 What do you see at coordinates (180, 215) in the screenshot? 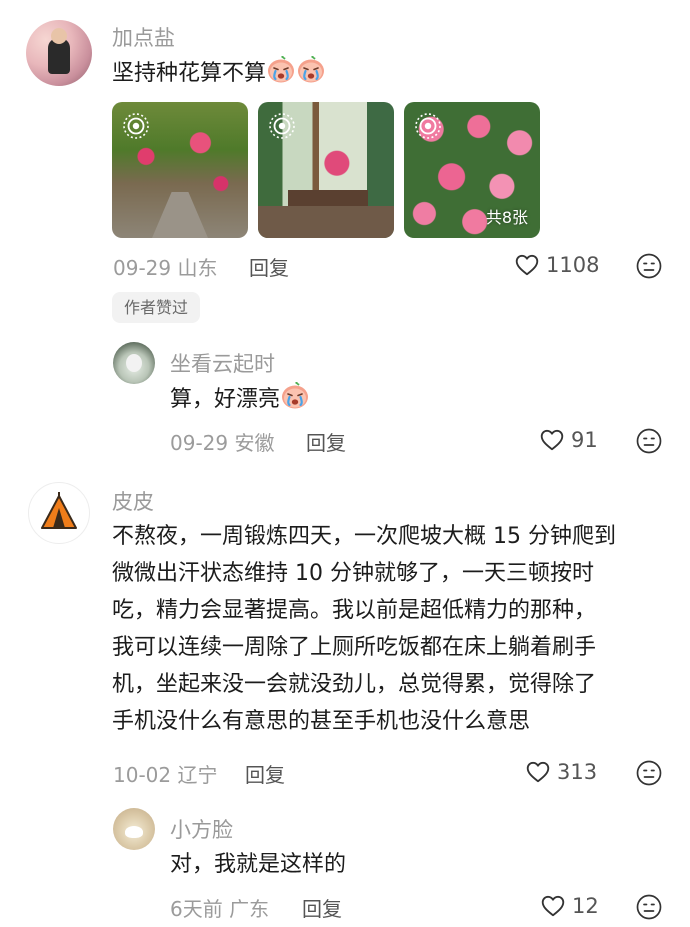
I see `photo-path` at bounding box center [180, 215].